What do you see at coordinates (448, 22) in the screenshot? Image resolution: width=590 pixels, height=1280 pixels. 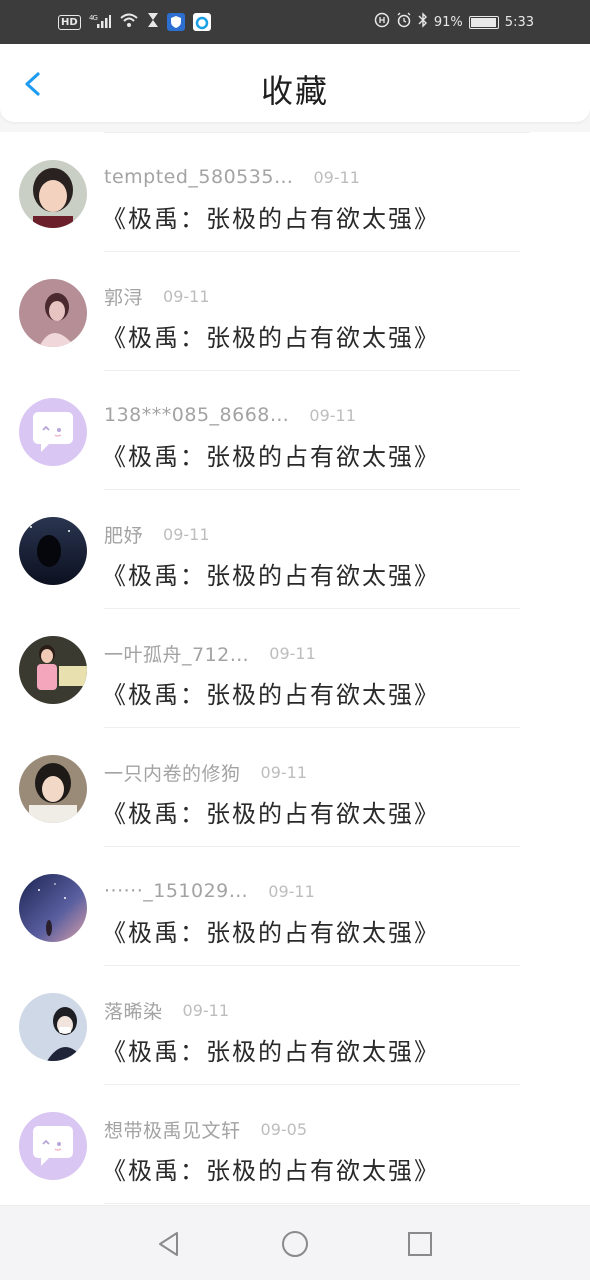 I see `battery-percent: 91%` at bounding box center [448, 22].